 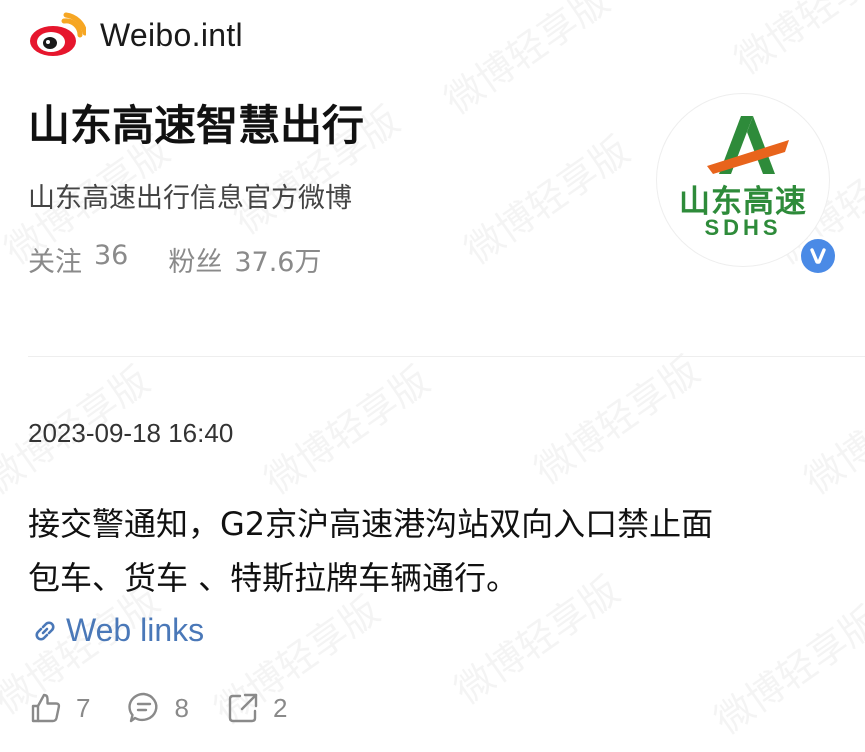 I want to click on followers-count: 37.6万, so click(x=278, y=262).